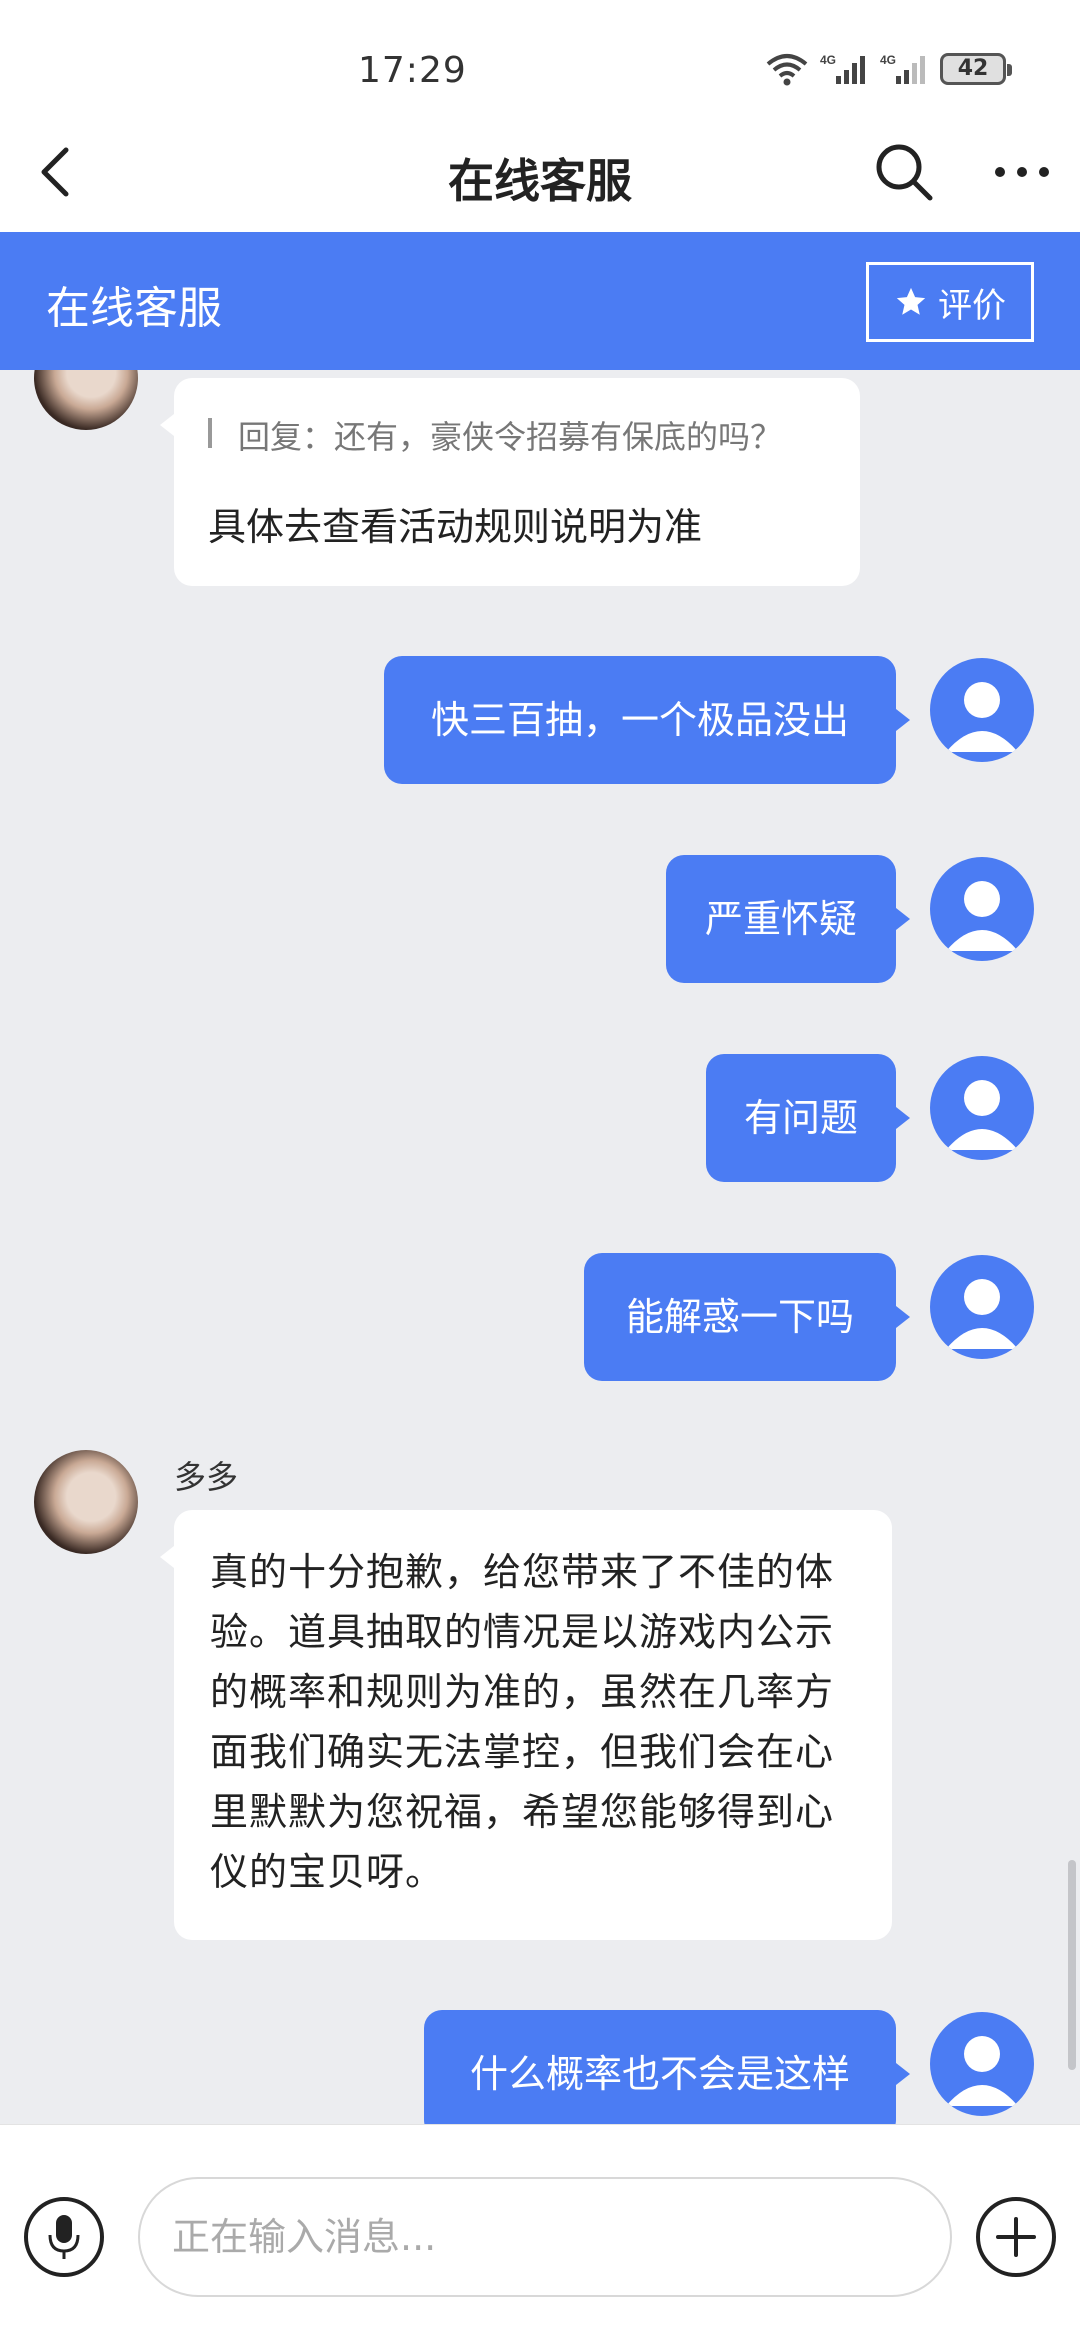 Image resolution: width=1080 pixels, height=2344 pixels. Describe the element at coordinates (911, 301) in the screenshot. I see `star-icon` at that location.